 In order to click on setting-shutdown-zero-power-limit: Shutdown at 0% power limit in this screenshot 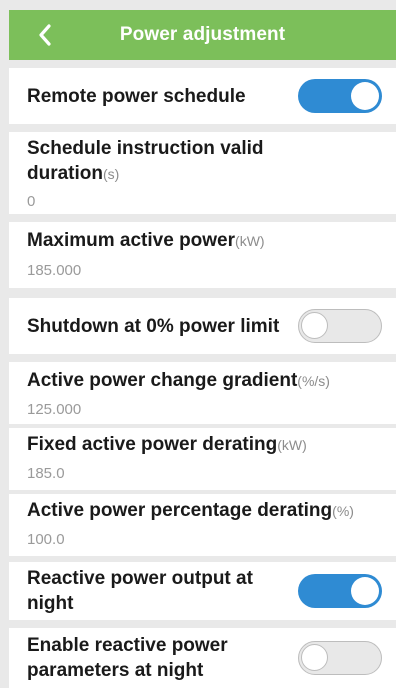, I will do `click(202, 326)`.